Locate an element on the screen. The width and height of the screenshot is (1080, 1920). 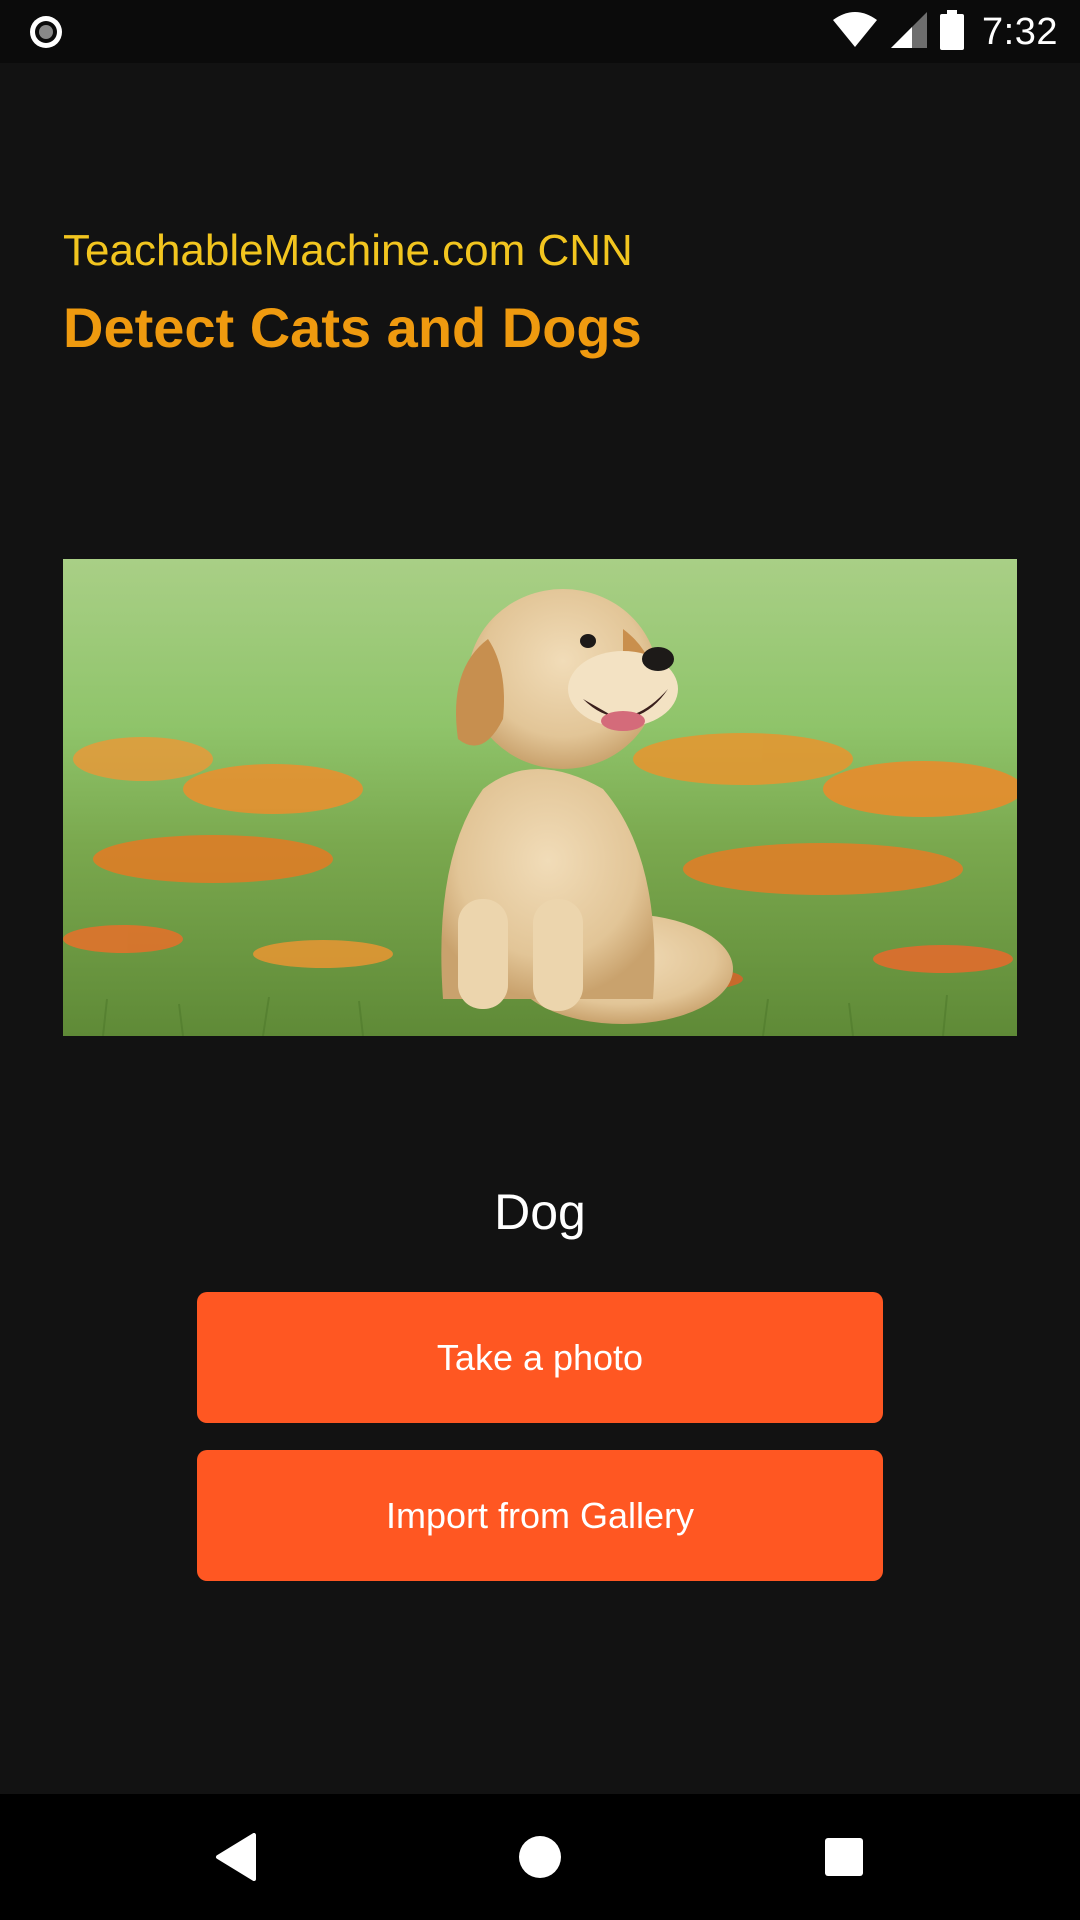
status-bar: 7:32 is located at coordinates (540, 31).